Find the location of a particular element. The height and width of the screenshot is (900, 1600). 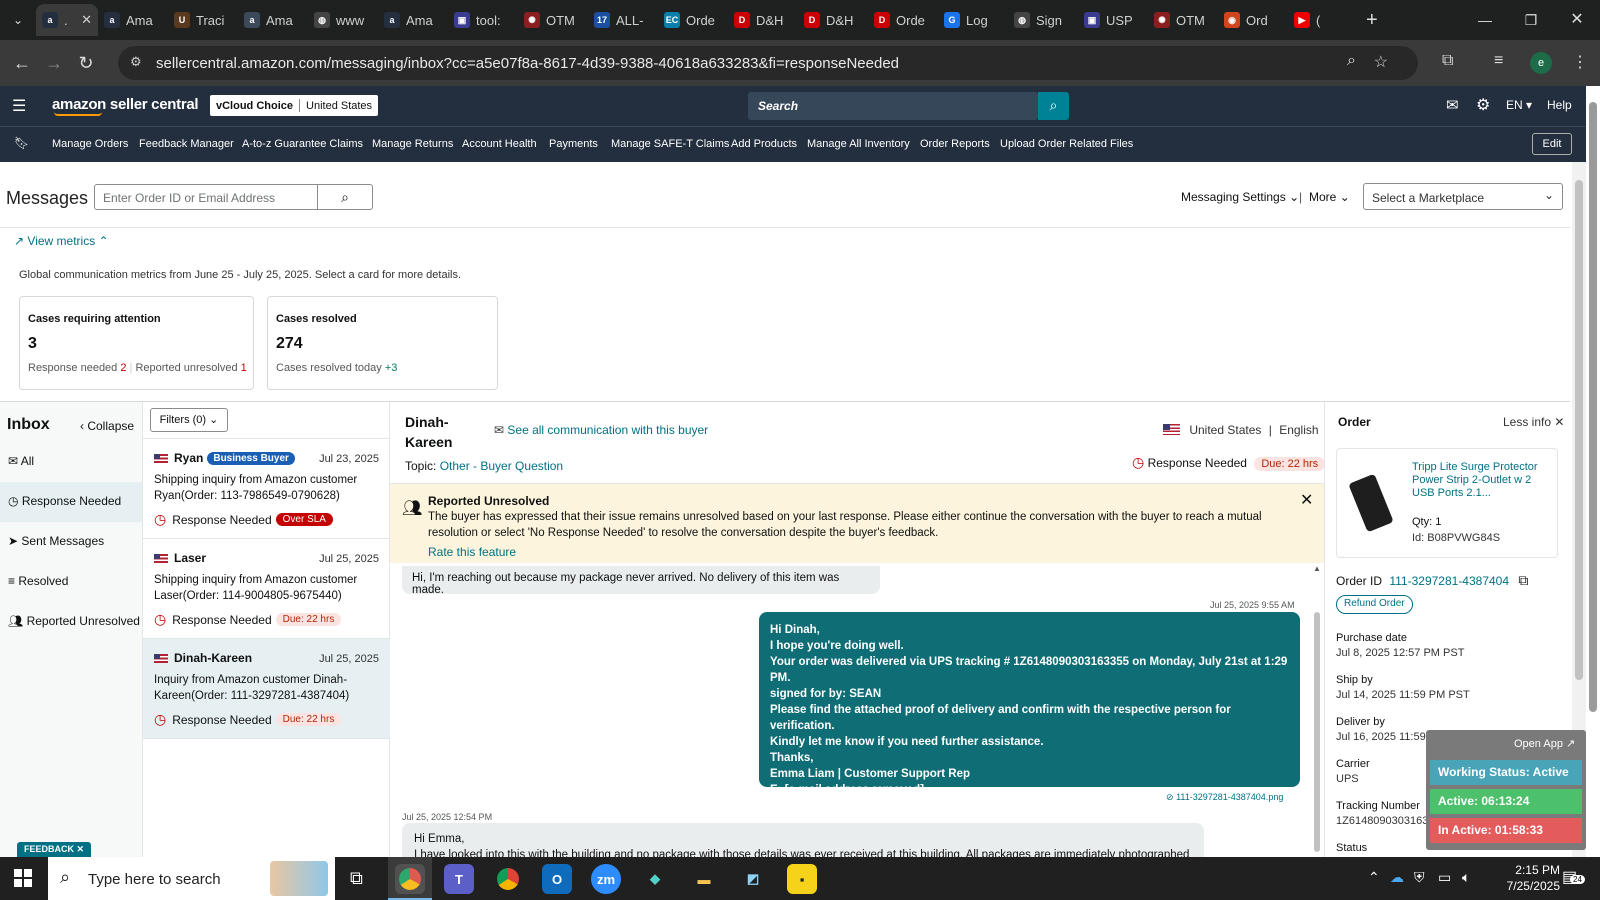

chrome-profile-taskbar-icon is located at coordinates (508, 879).